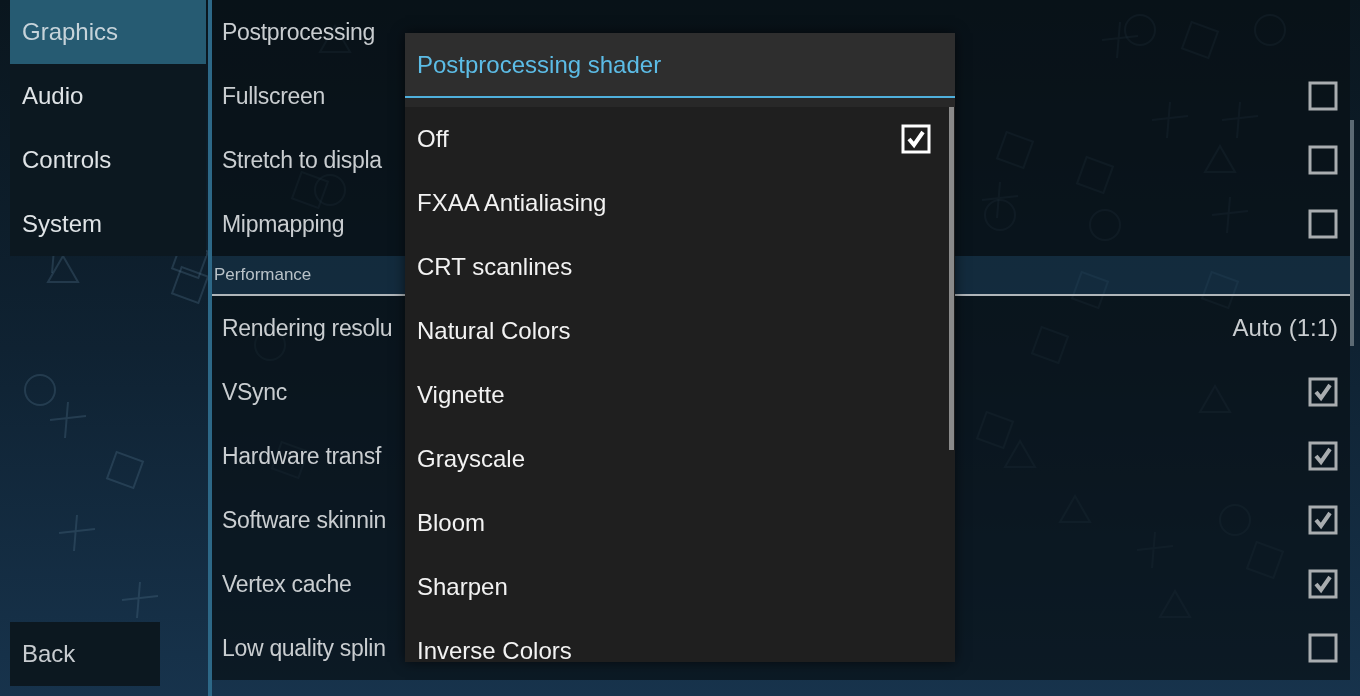 This screenshot has height=696, width=1360. Describe the element at coordinates (680, 139) in the screenshot. I see `shader-option: Off` at that location.